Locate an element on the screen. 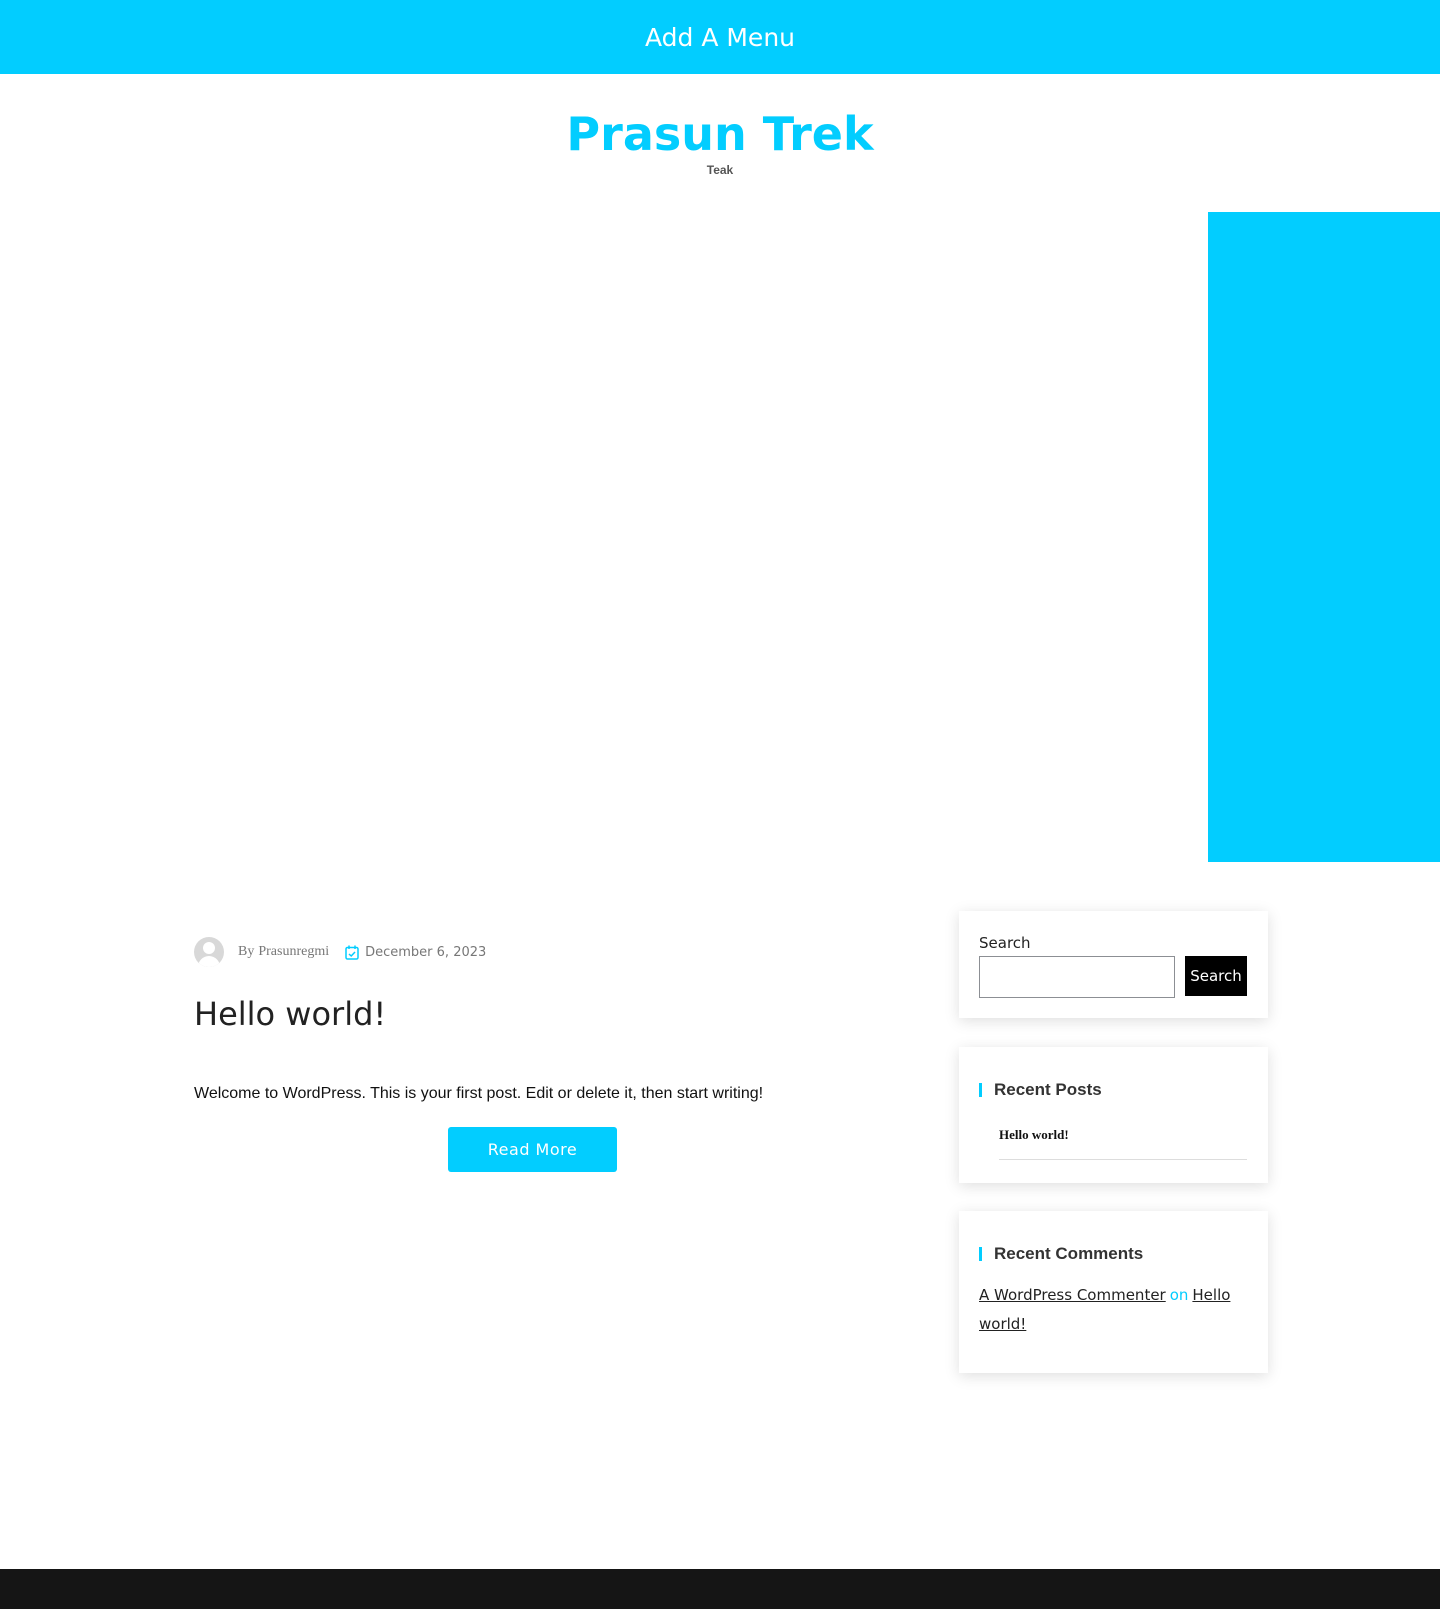  post-meta: By Prasunregmi December 6, 2023 is located at coordinates (340, 952).